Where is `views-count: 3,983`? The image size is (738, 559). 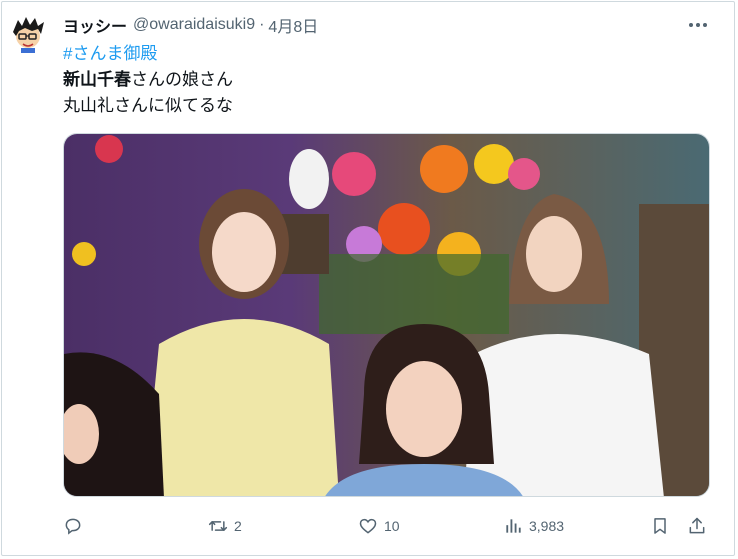 views-count: 3,983 is located at coordinates (547, 526).